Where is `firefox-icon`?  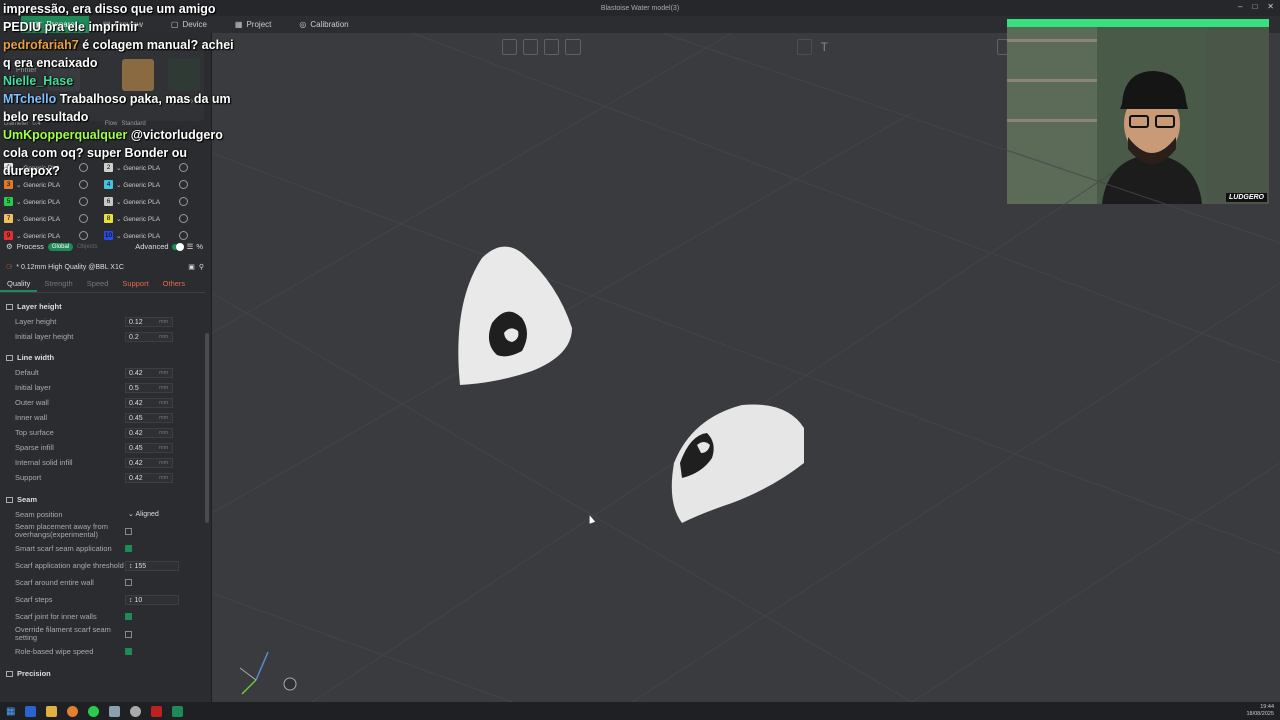
firefox-icon is located at coordinates (73, 711).